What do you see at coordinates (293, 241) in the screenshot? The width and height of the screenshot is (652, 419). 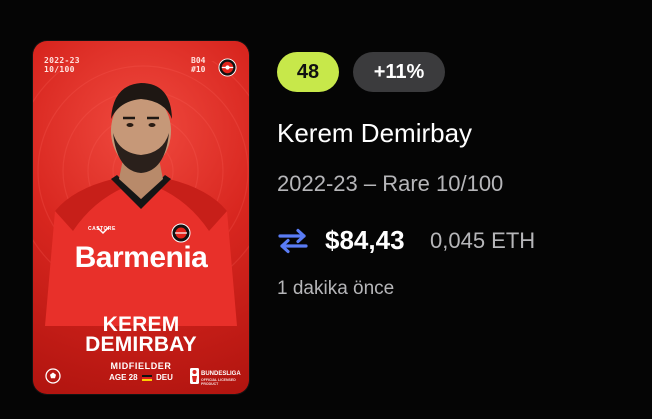 I see `swap-arrows-icon` at bounding box center [293, 241].